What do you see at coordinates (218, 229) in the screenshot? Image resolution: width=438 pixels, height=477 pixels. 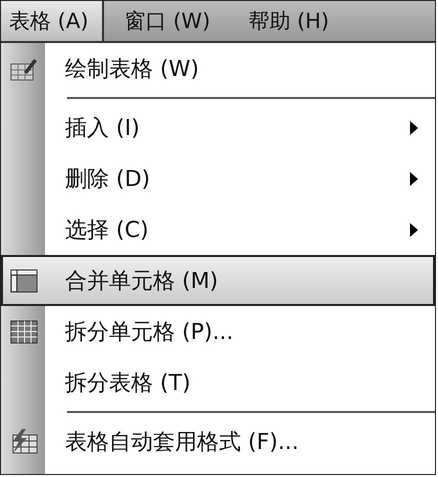 I see `menu-item: 选择 (C)` at bounding box center [218, 229].